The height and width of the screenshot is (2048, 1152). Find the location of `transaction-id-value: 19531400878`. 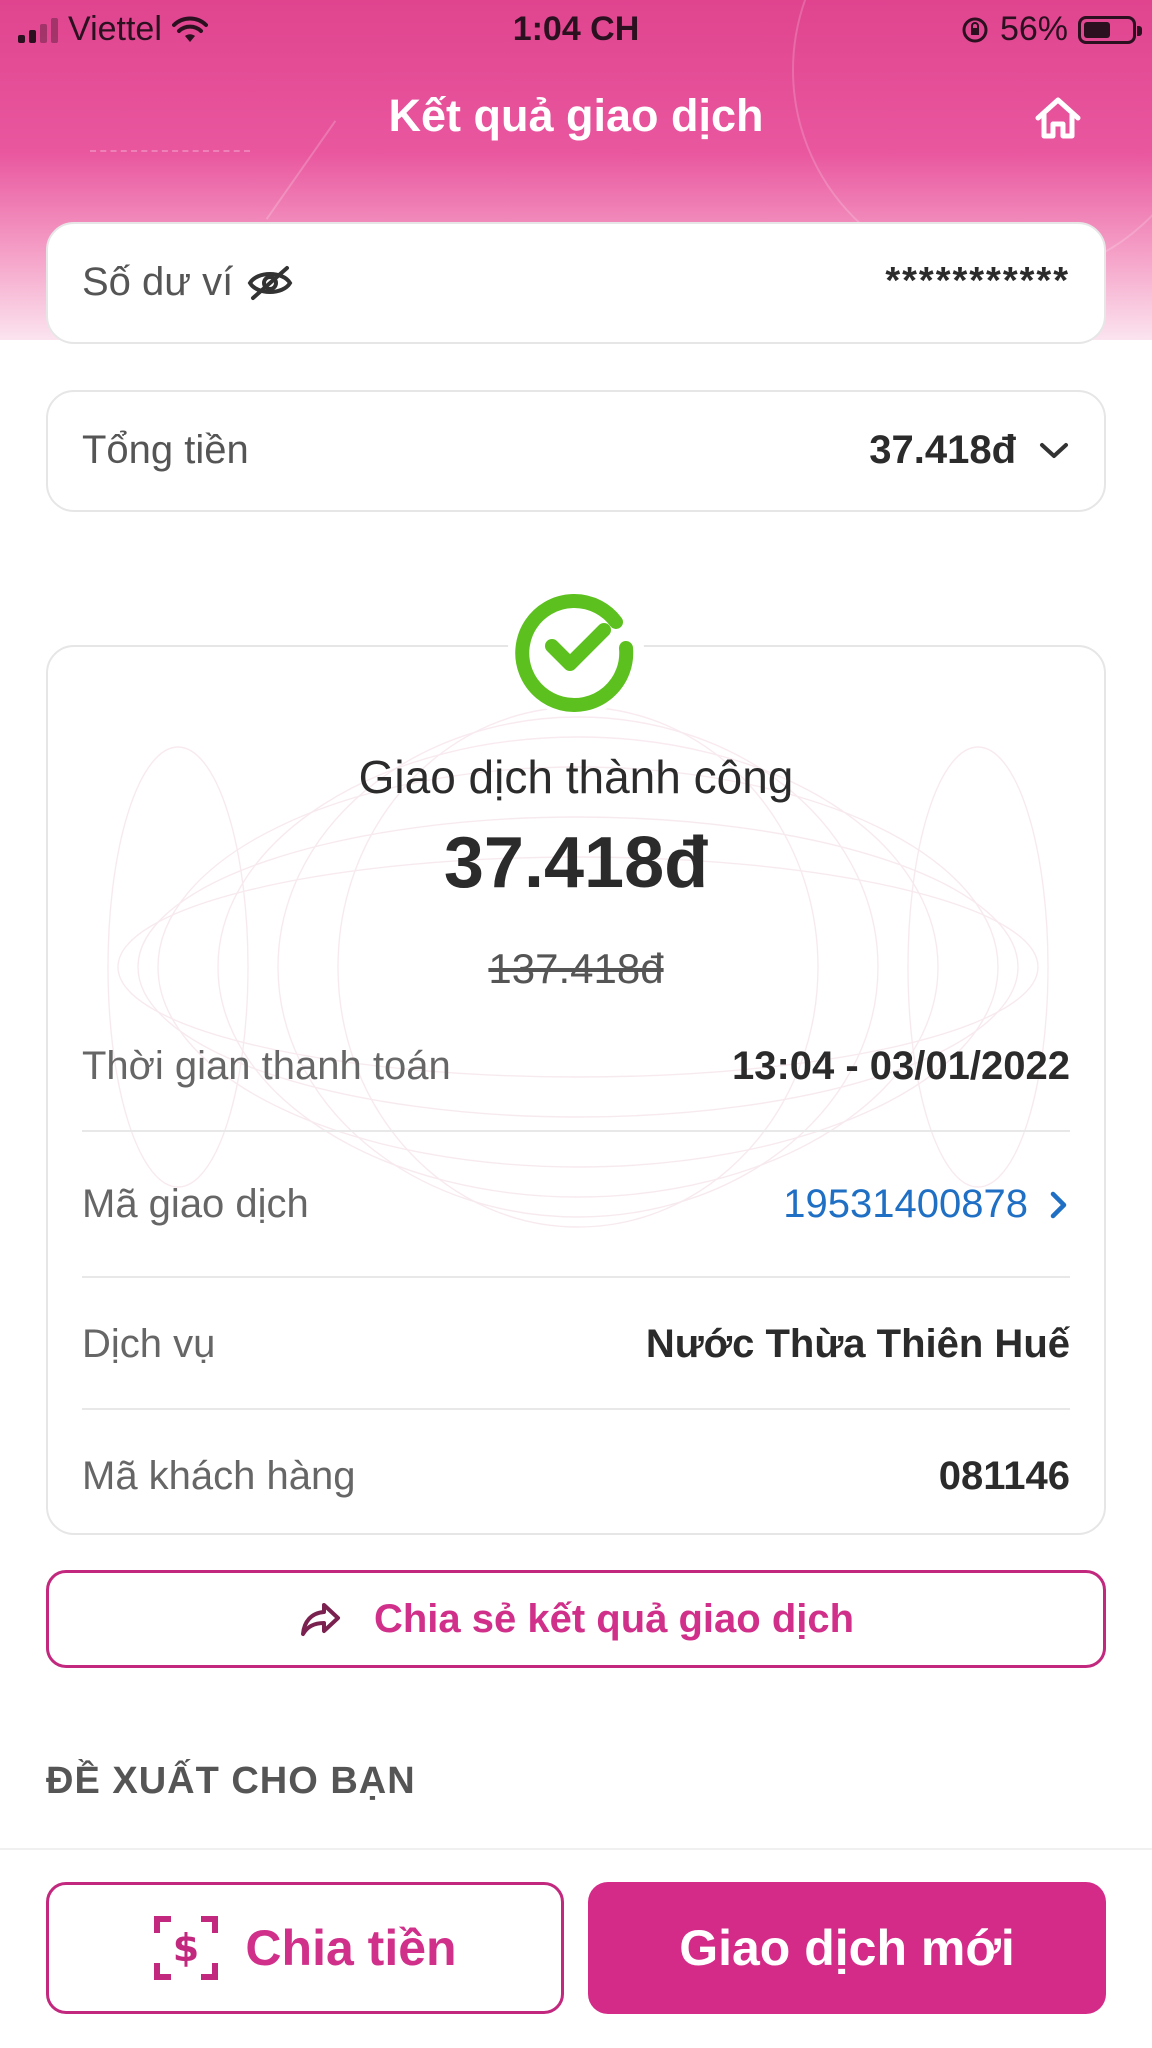

transaction-id-value: 19531400878 is located at coordinates (905, 1204).